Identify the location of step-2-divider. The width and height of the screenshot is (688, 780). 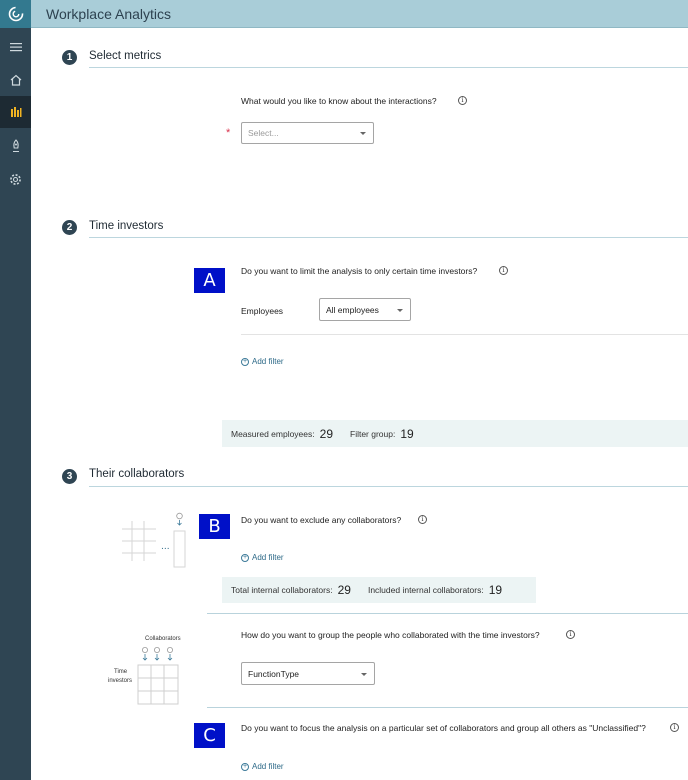
(388, 237).